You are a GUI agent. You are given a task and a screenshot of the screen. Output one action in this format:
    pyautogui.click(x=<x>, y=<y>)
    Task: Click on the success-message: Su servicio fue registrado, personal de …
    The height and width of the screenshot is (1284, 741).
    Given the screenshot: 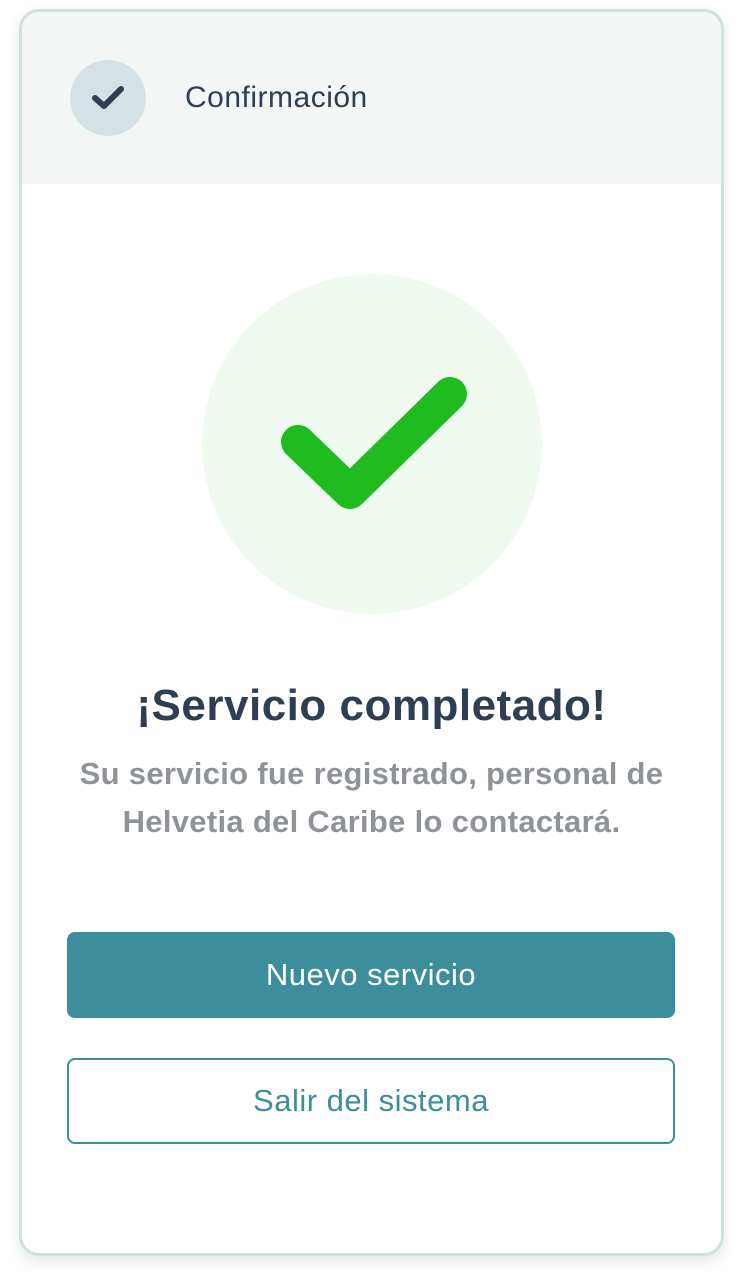 What is the action you would take?
    pyautogui.click(x=371, y=797)
    